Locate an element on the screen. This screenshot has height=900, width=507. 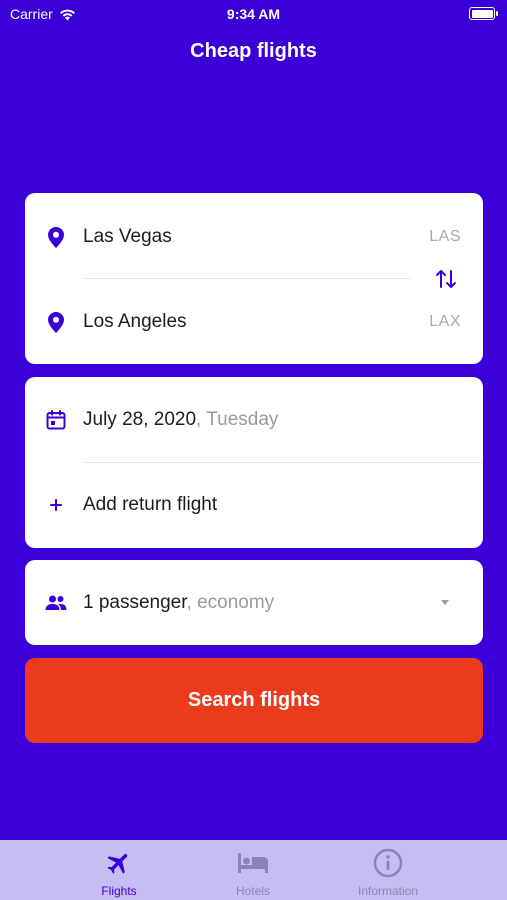
calendar-icon is located at coordinates (56, 420).